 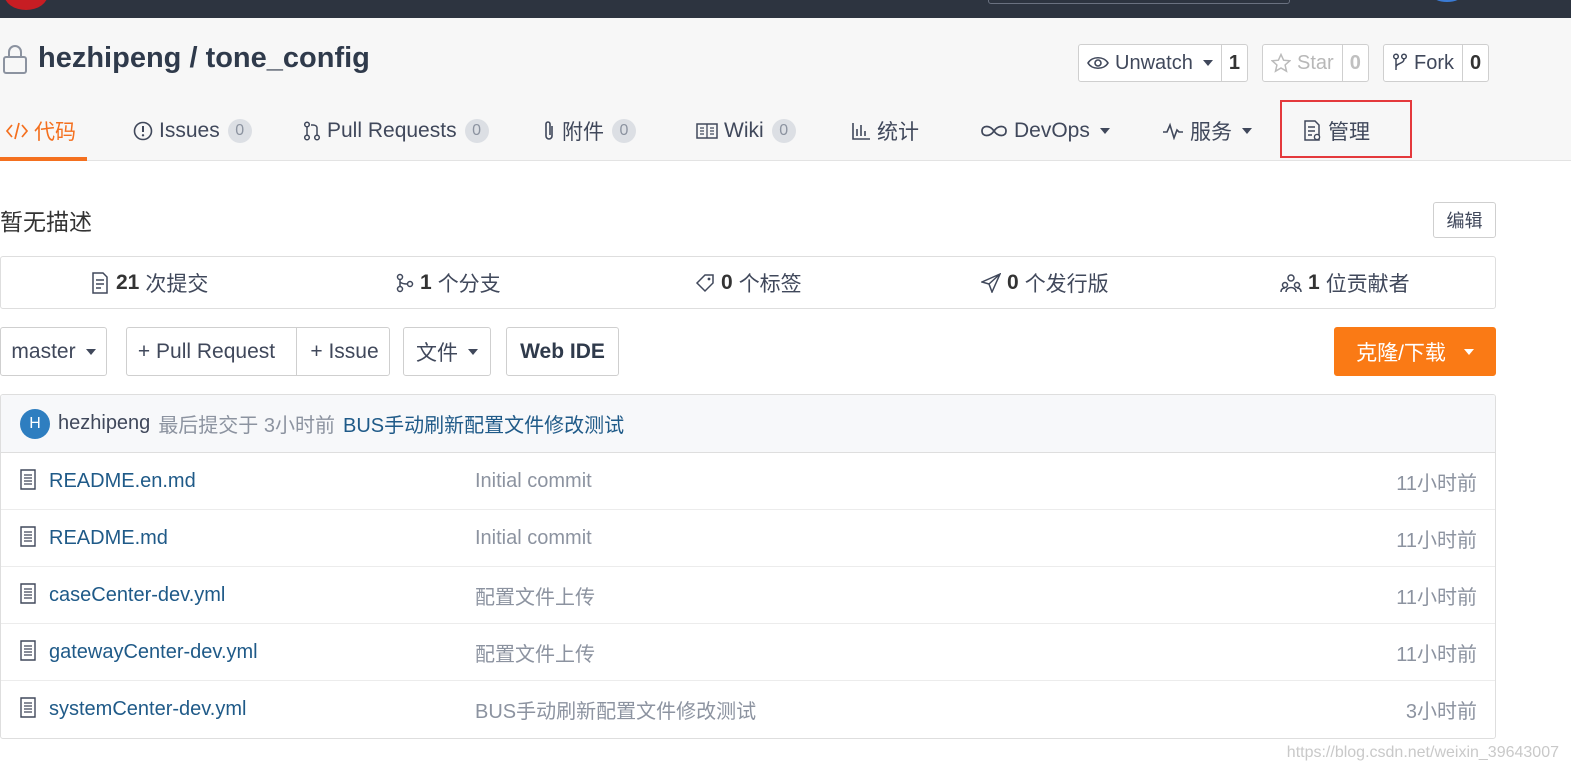 I want to click on file-row: README.en.md Initial commit 11小时前, so click(x=748, y=481).